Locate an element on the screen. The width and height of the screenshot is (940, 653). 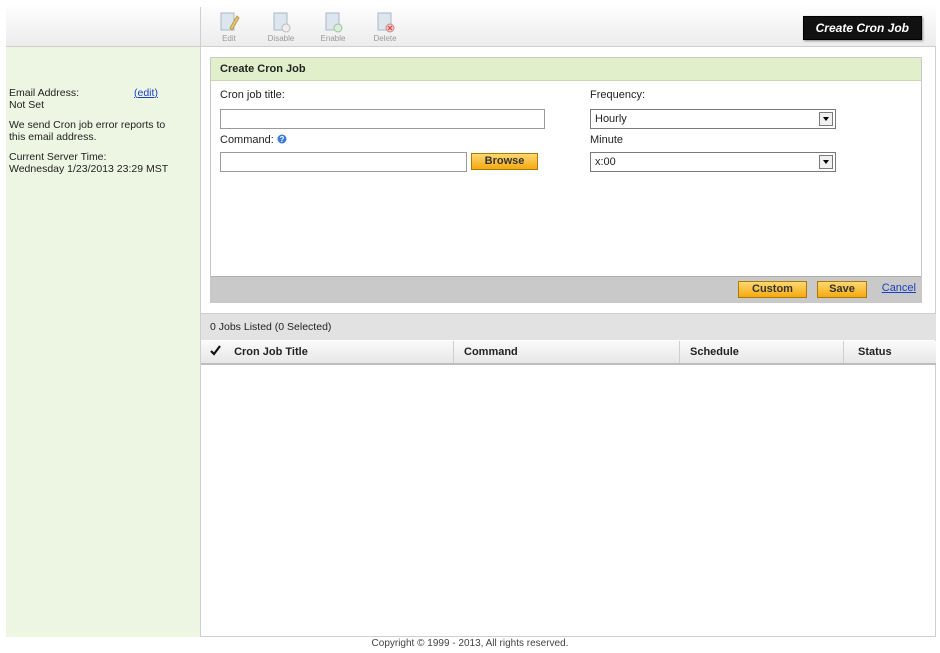
jobs-table-header: Cron Job Title Command Schedule Status is located at coordinates (568, 353).